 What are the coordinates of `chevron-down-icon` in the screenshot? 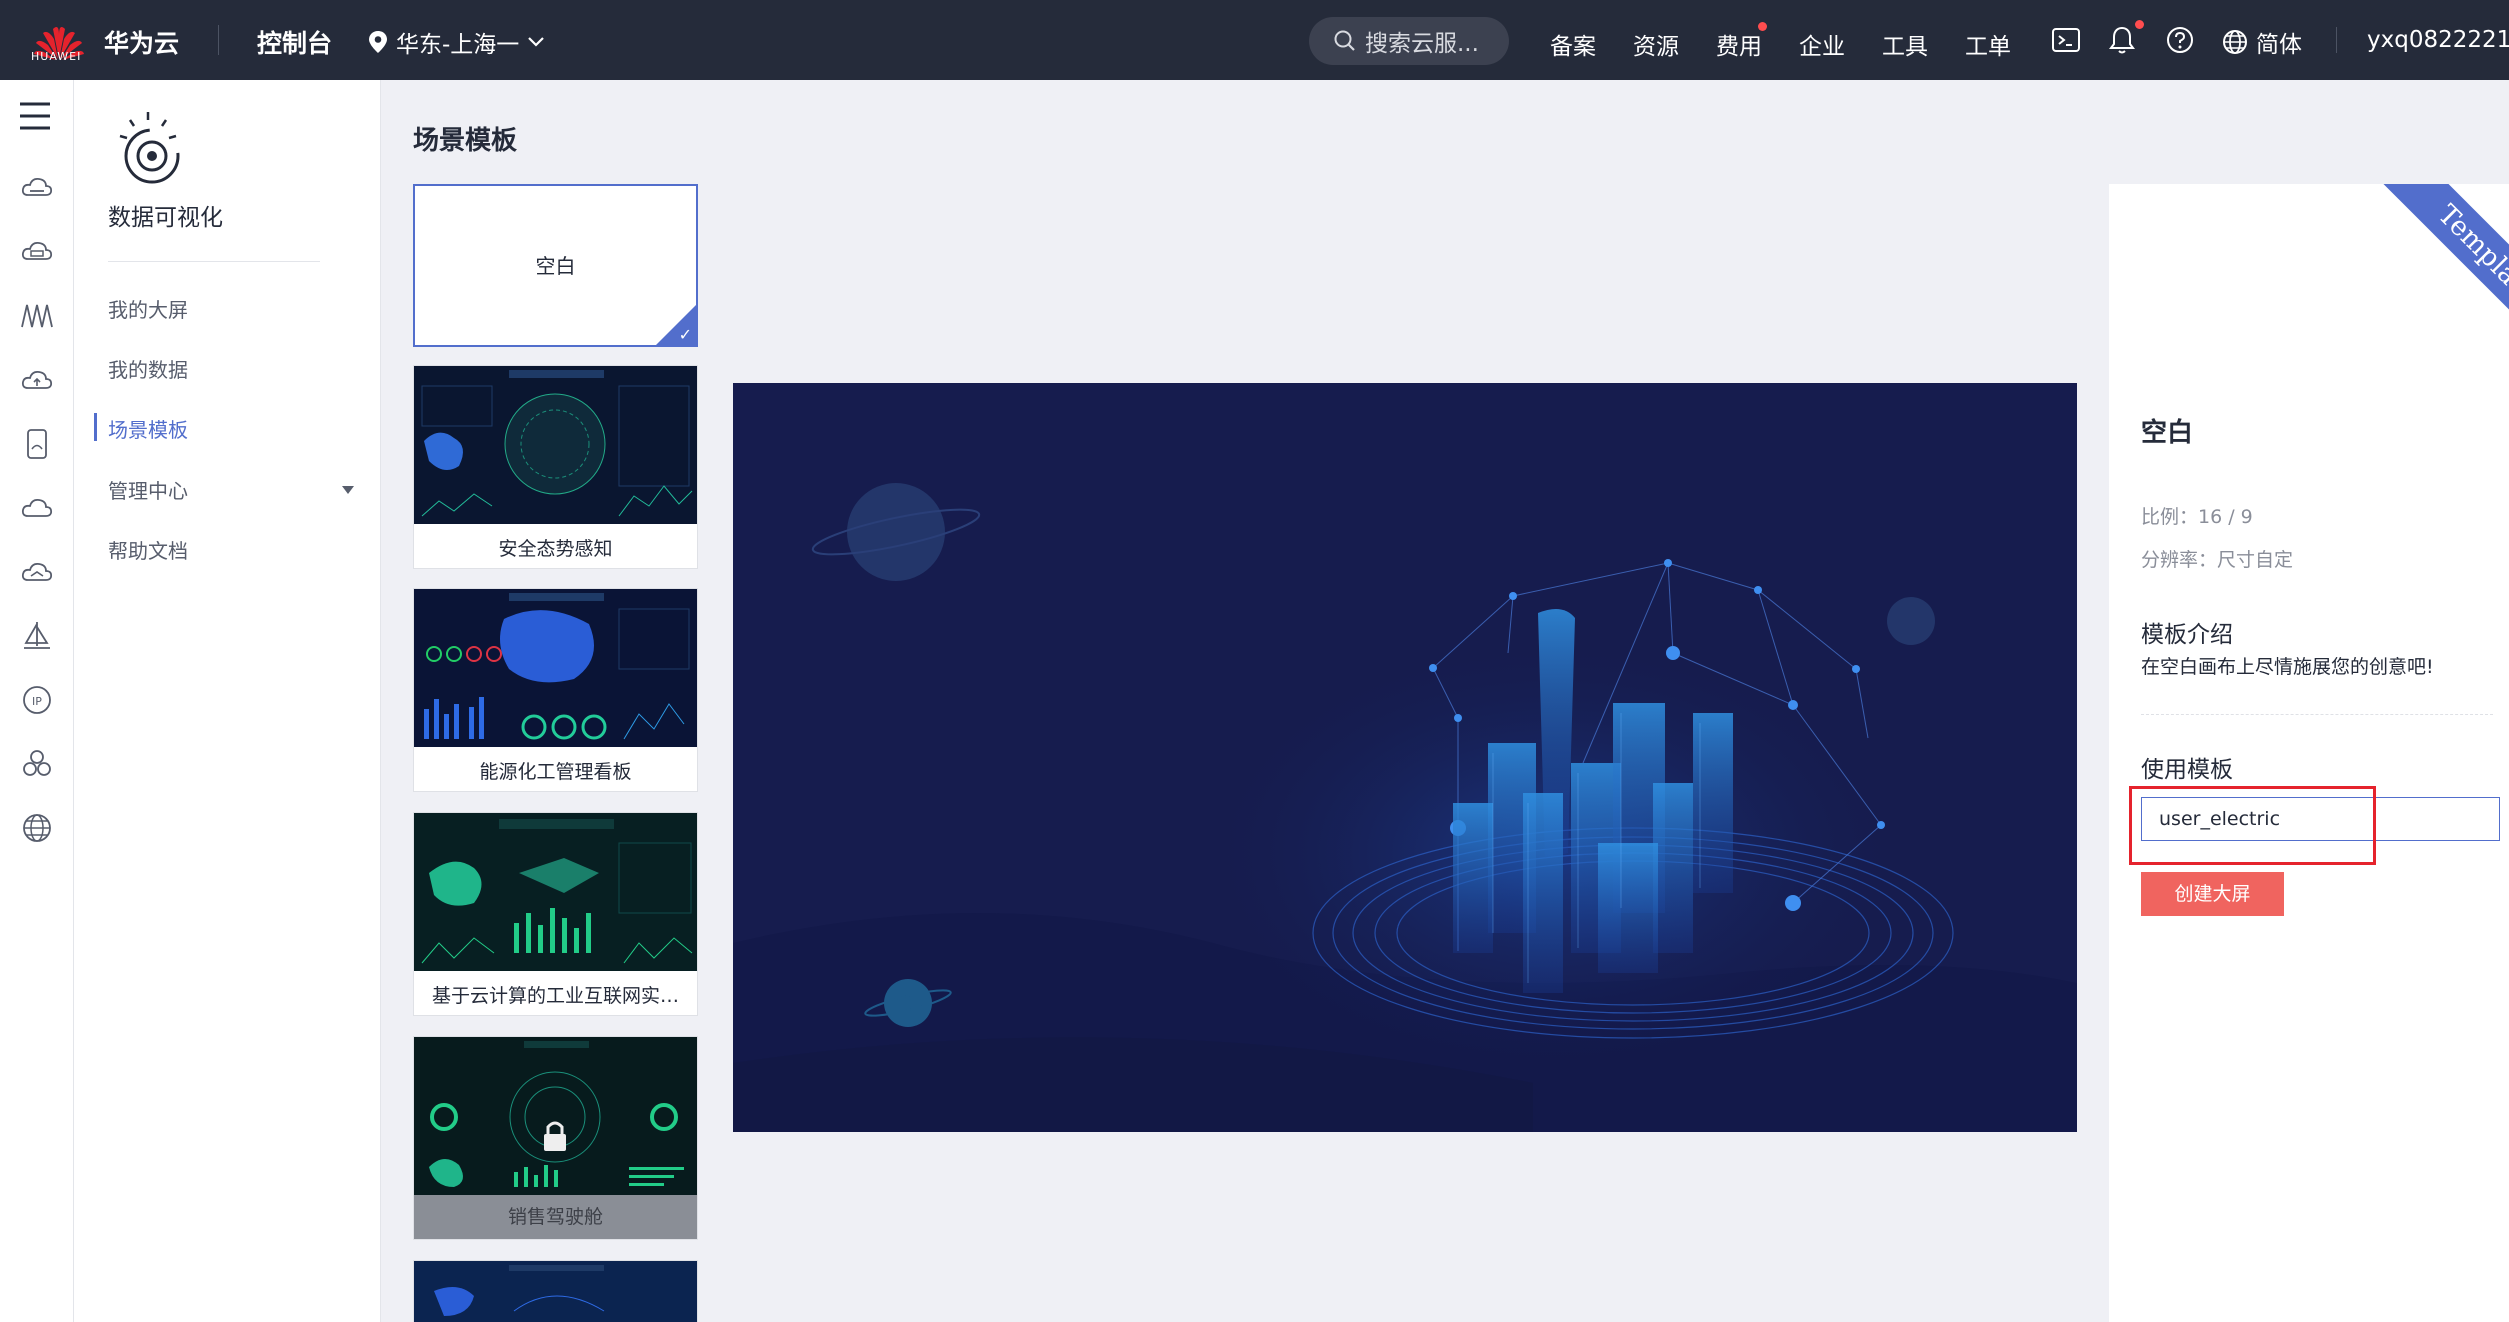 It's located at (536, 42).